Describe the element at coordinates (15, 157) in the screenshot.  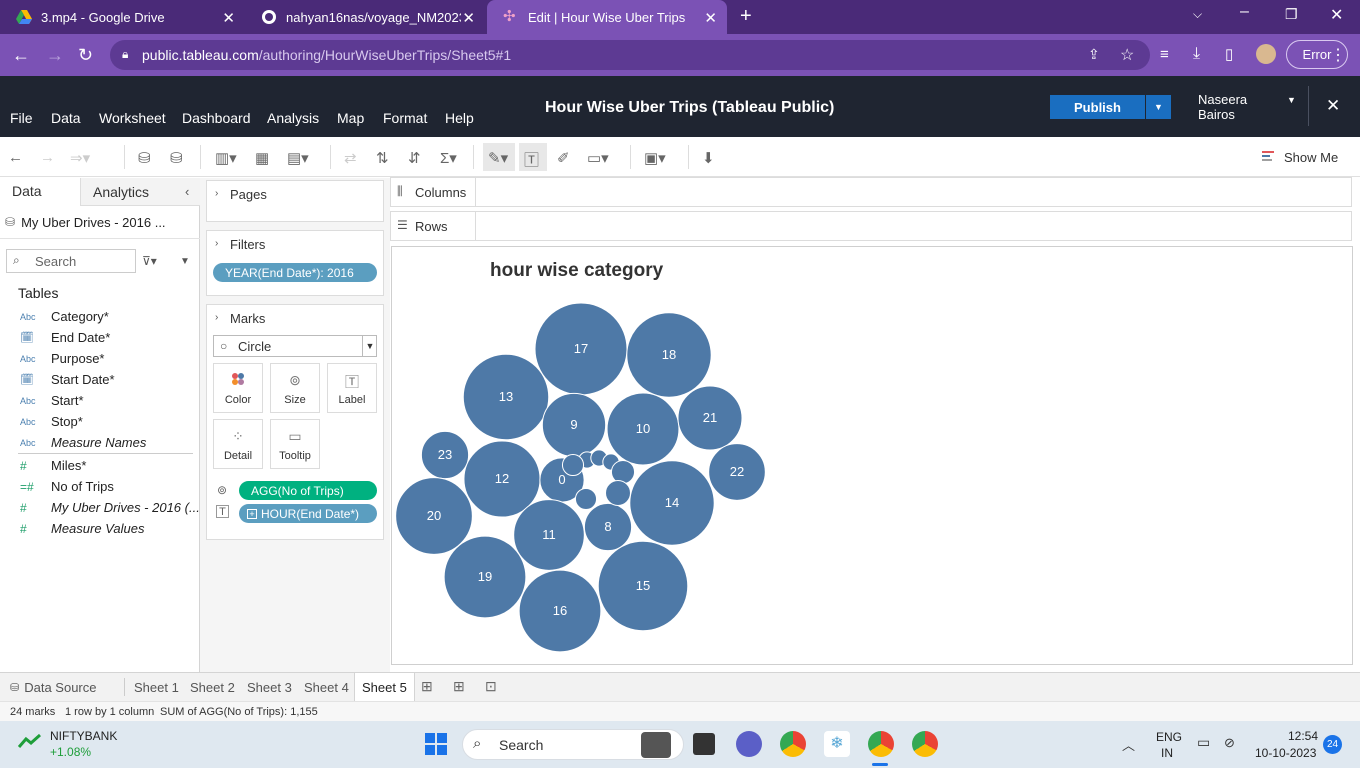
I see `undo-icon: ←` at that location.